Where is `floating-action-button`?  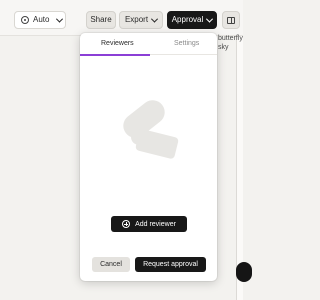
floating-action-button is located at coordinates (244, 272).